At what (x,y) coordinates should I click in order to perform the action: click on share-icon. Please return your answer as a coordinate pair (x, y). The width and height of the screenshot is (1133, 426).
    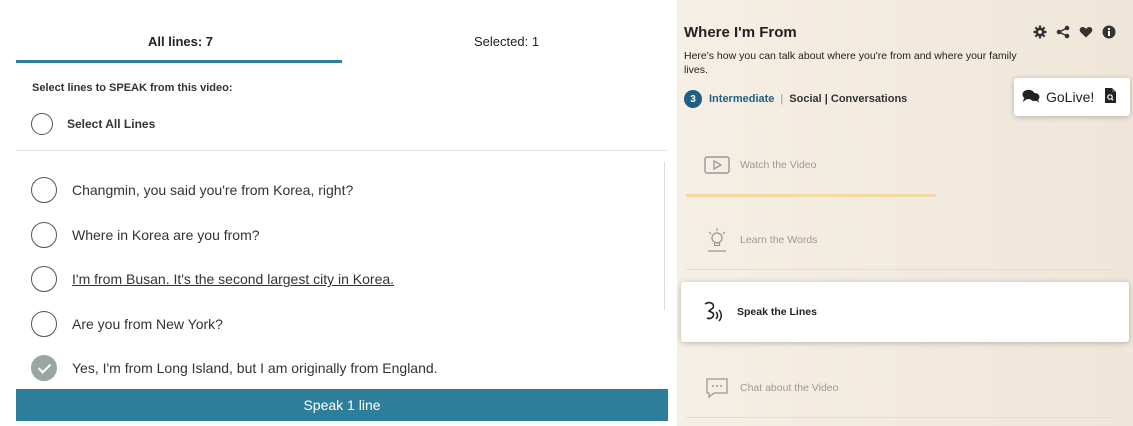
    Looking at the image, I should click on (1062, 31).